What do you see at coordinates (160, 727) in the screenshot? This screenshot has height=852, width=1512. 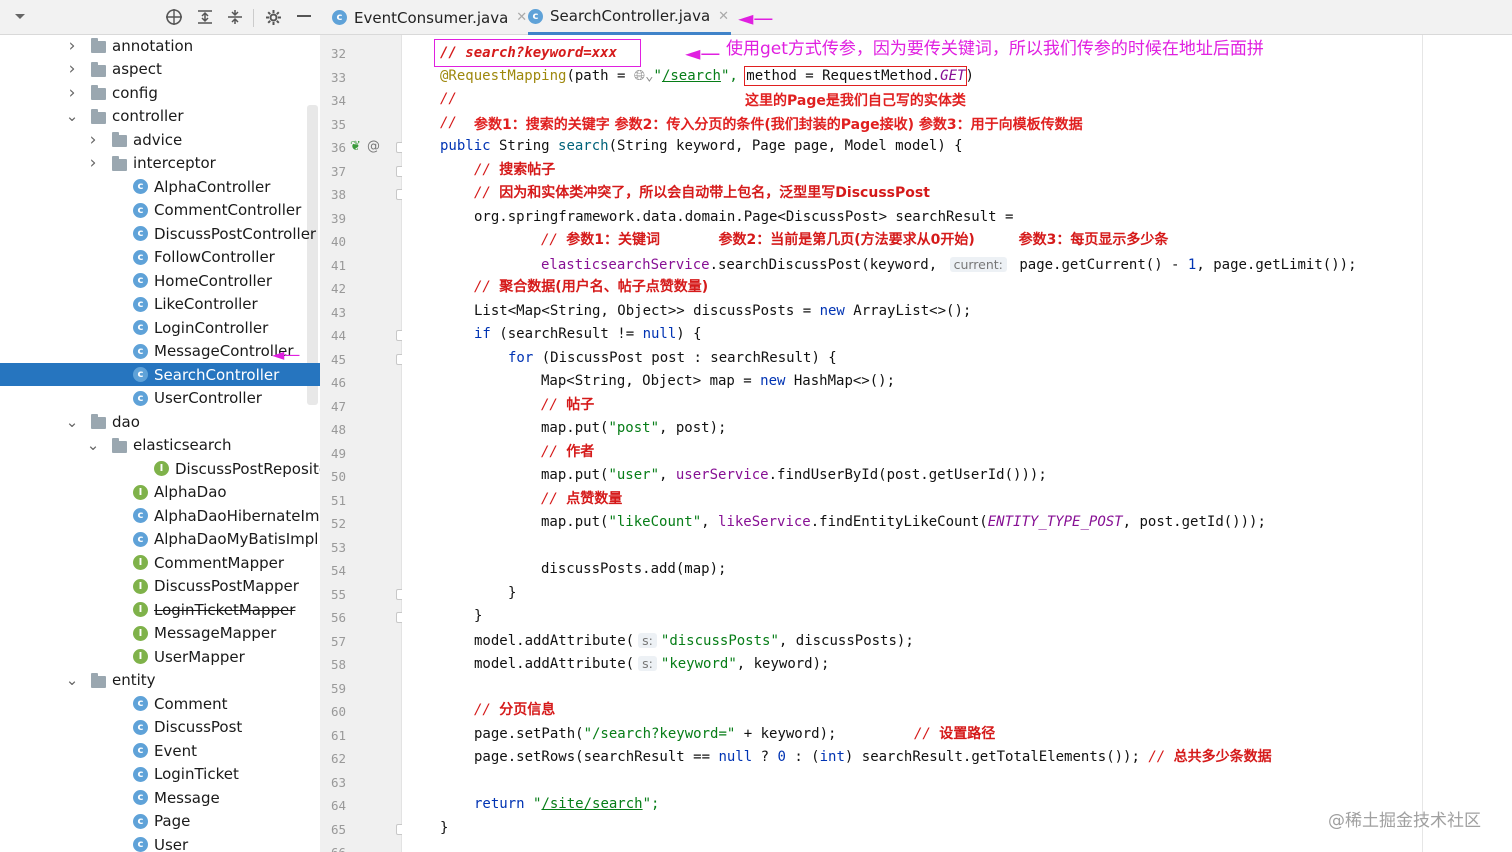 I see `tree-item-discusspost: c DiscussPost` at bounding box center [160, 727].